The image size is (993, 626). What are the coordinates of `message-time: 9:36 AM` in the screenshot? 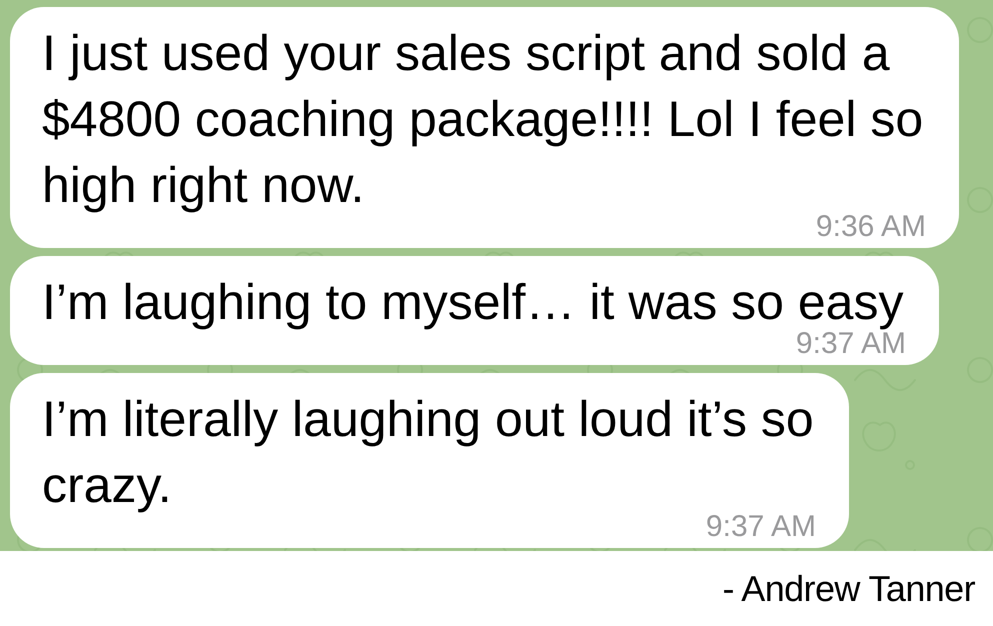 It's located at (871, 227).